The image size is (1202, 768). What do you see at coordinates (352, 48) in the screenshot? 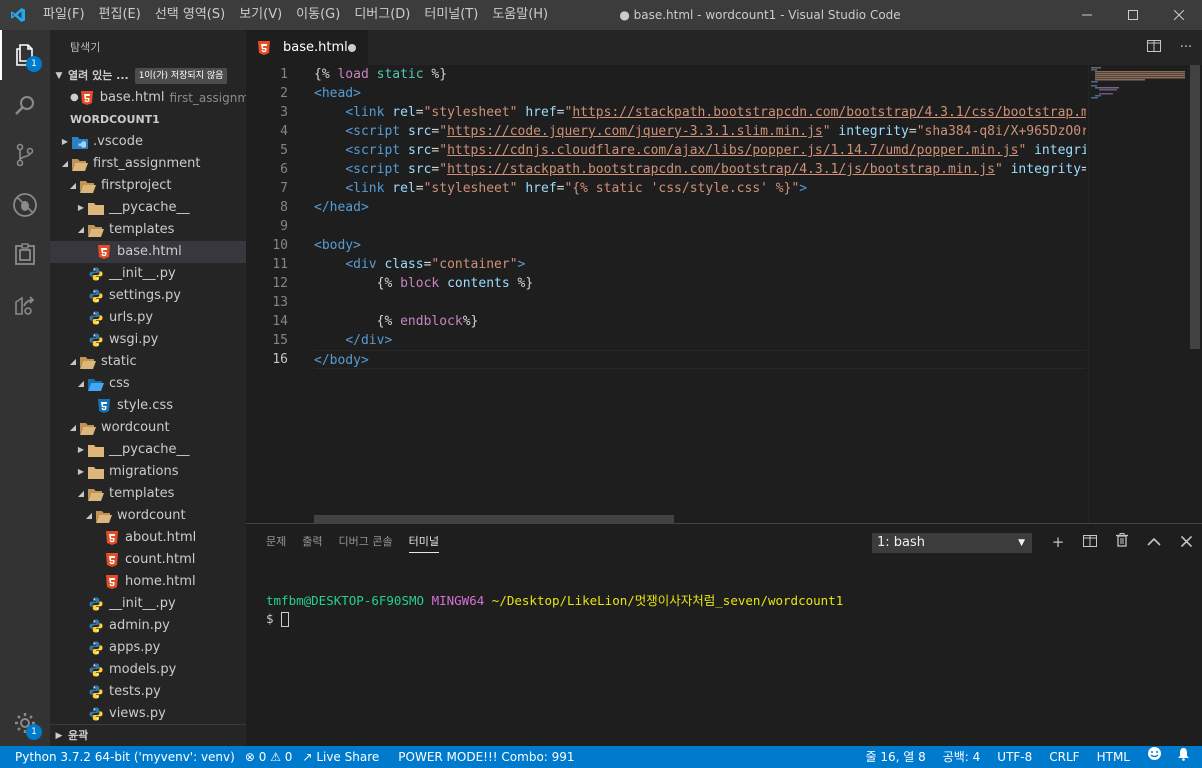
I see `unsaved-dot-icon` at bounding box center [352, 48].